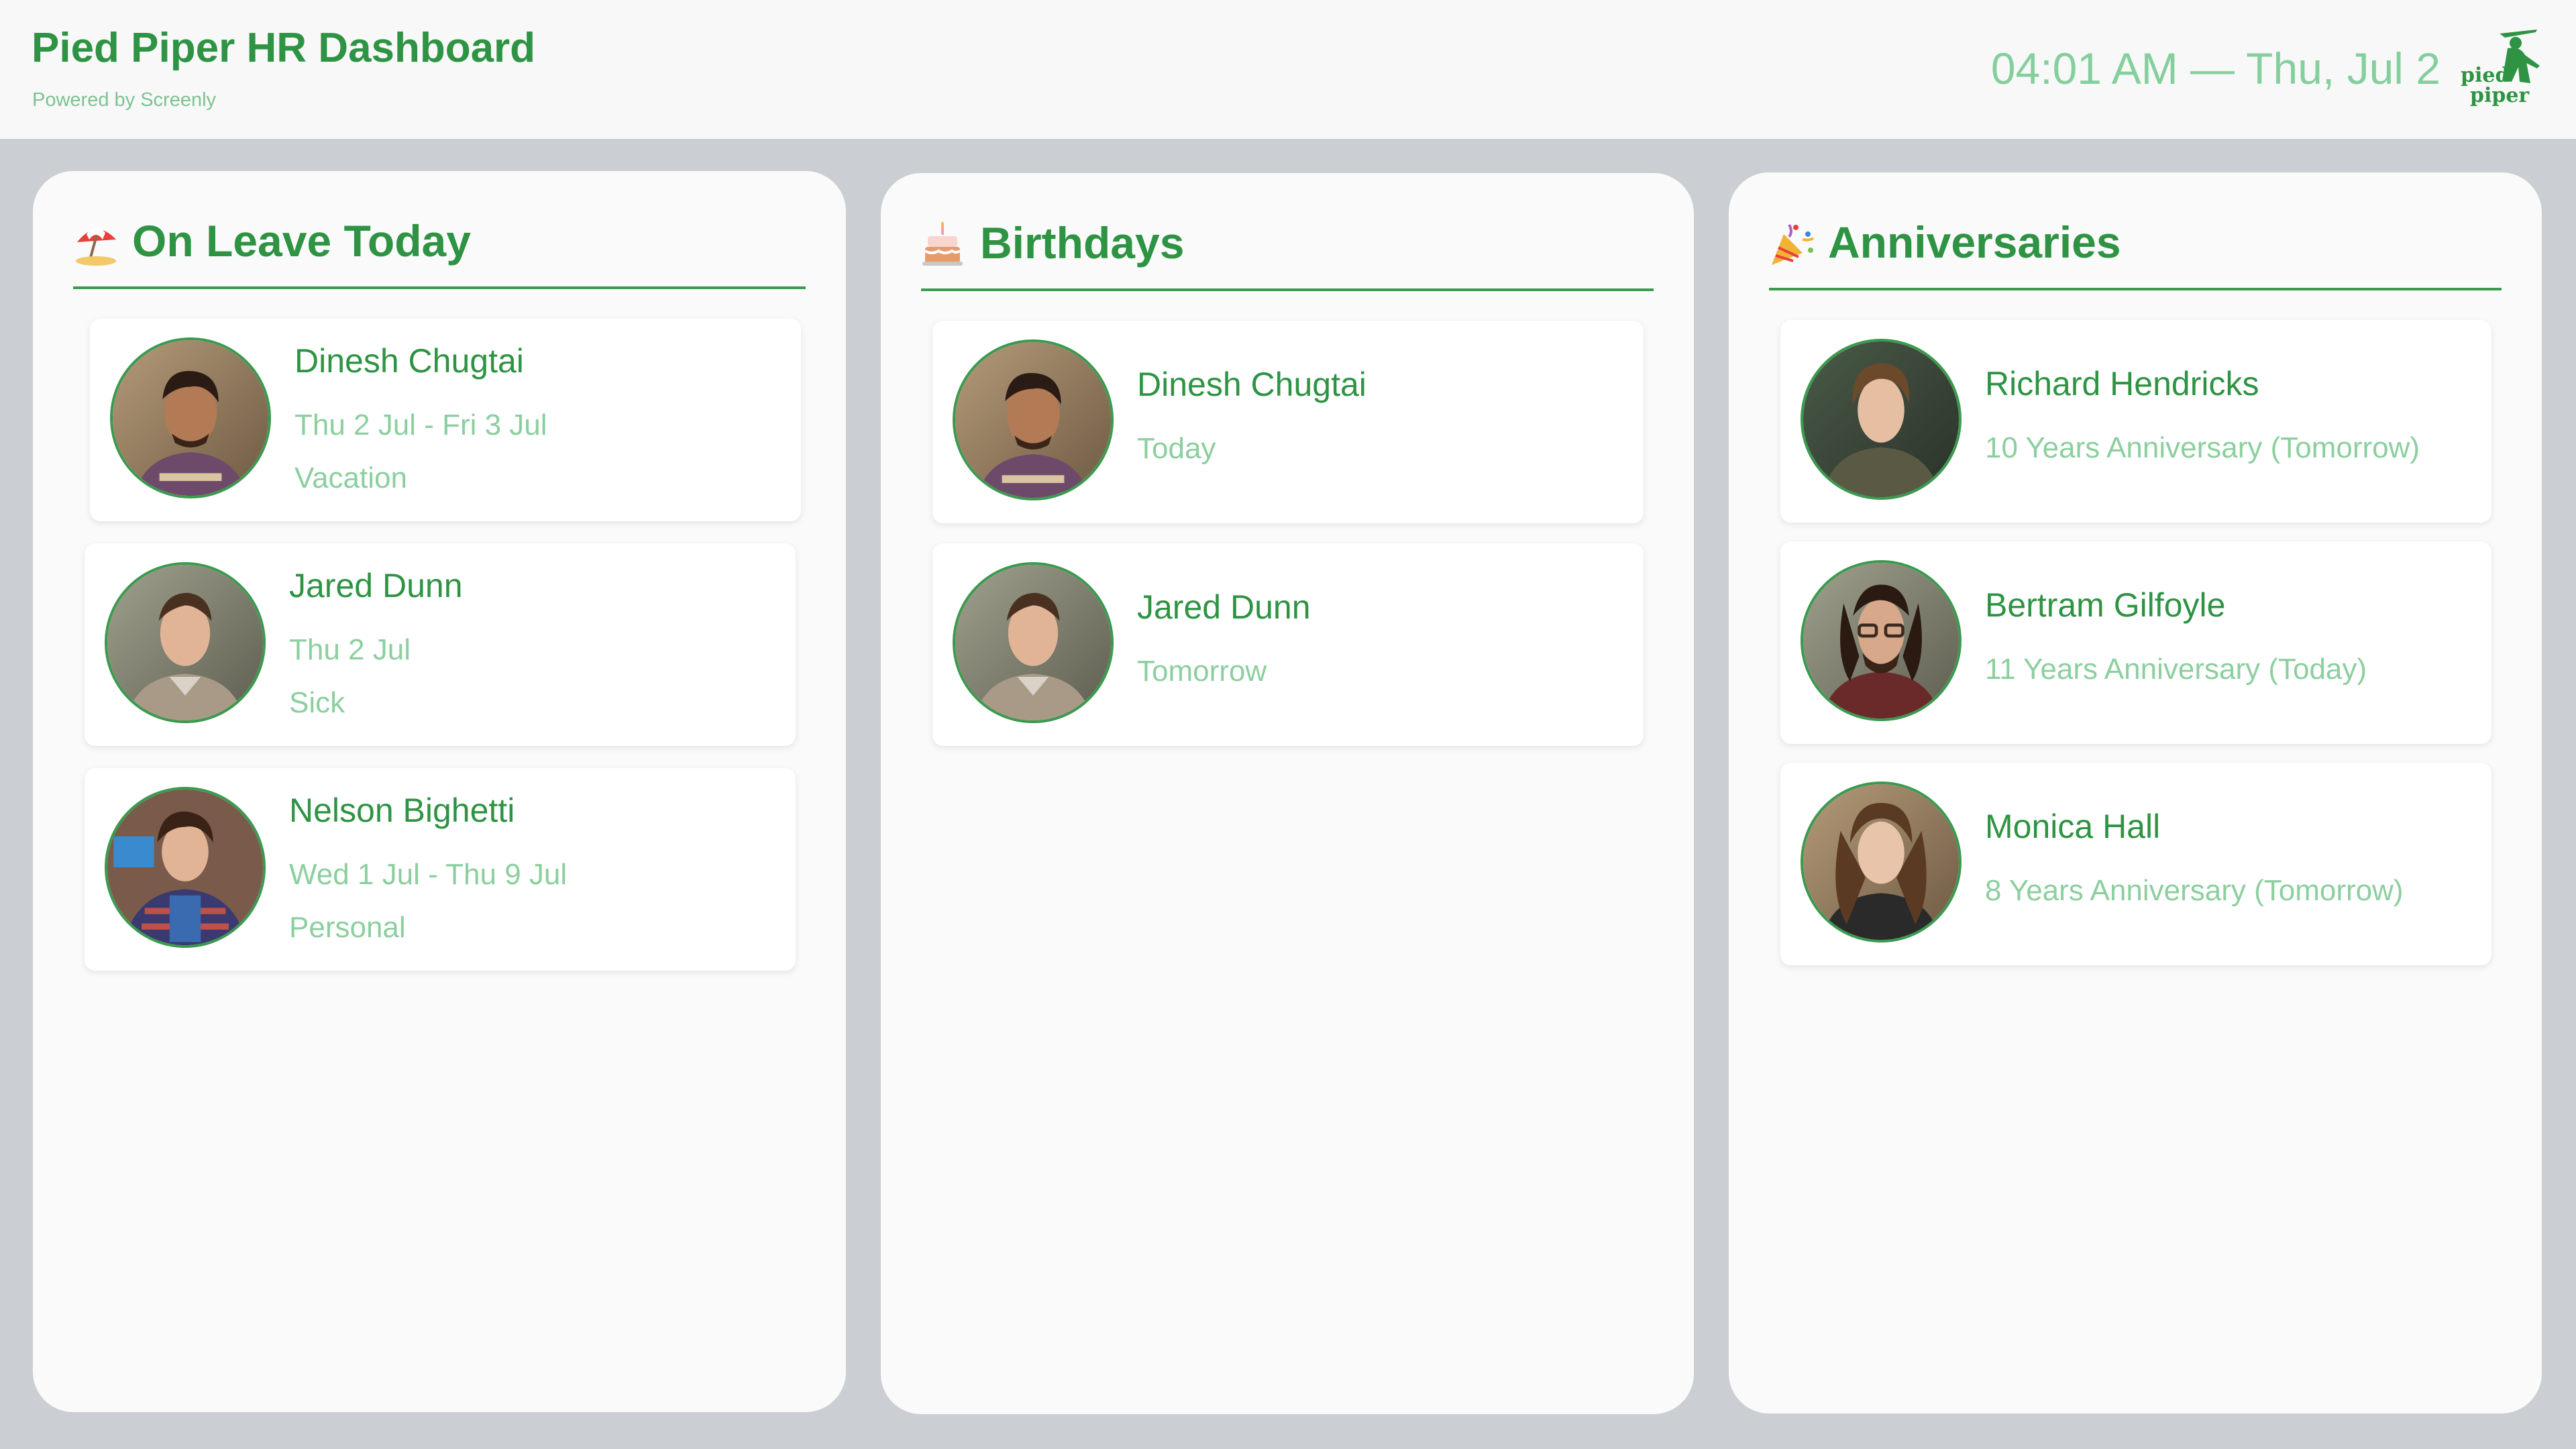  Describe the element at coordinates (284, 48) in the screenshot. I see `app-title: Pied Piper HR Dashboard` at that location.